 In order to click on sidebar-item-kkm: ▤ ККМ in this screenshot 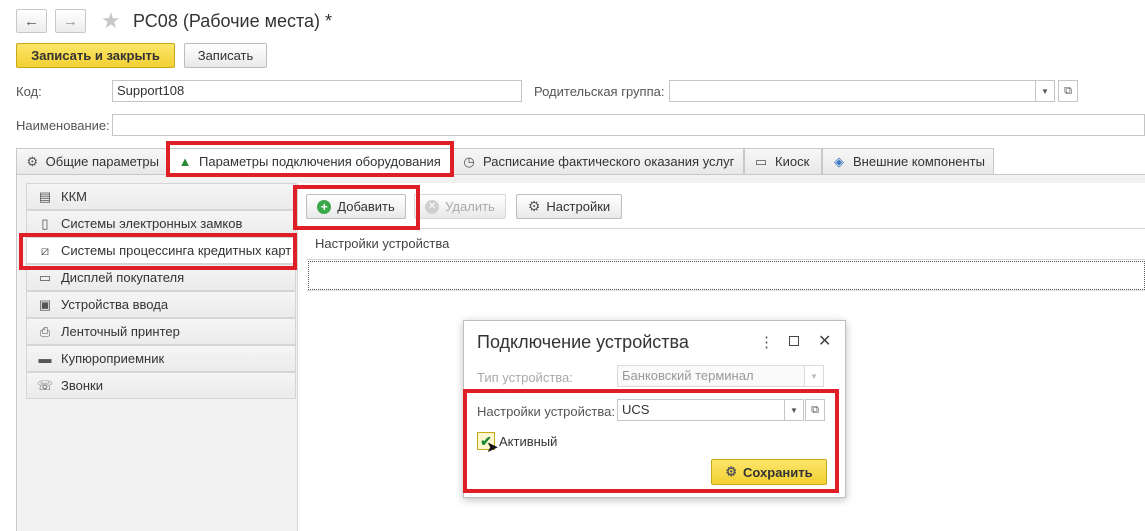, I will do `click(161, 196)`.